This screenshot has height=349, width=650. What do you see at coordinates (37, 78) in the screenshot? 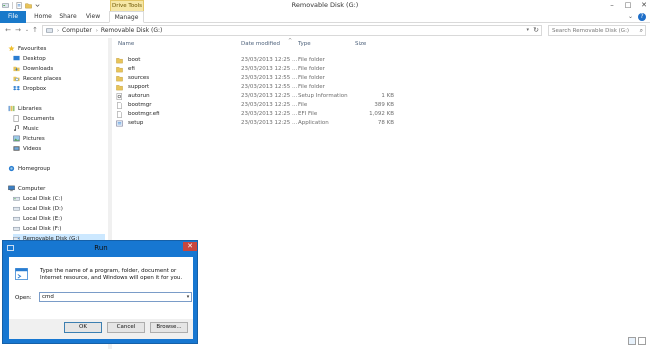
I see `nav-recent-places: Recent places` at bounding box center [37, 78].